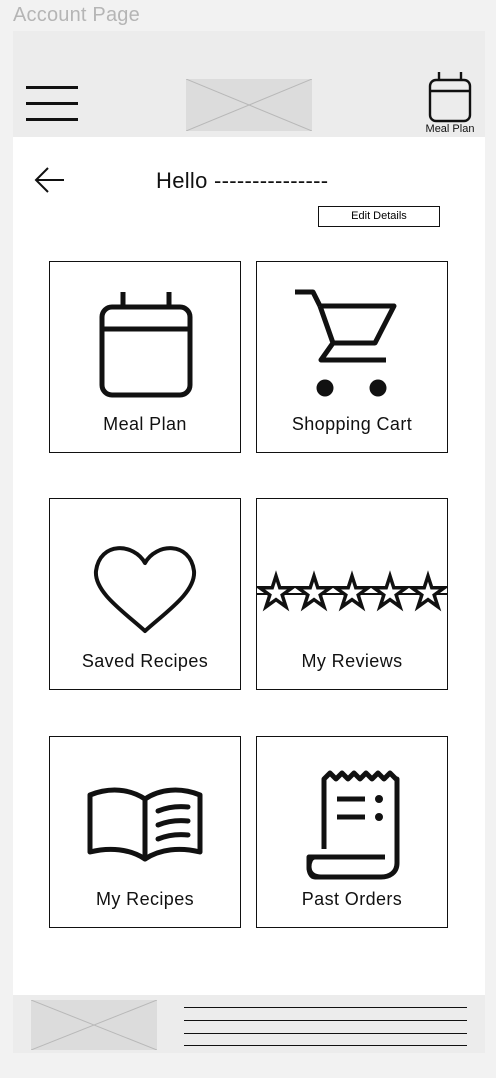 This screenshot has height=1078, width=496. What do you see at coordinates (242, 180) in the screenshot?
I see `greeting-text: Hello ---------------` at bounding box center [242, 180].